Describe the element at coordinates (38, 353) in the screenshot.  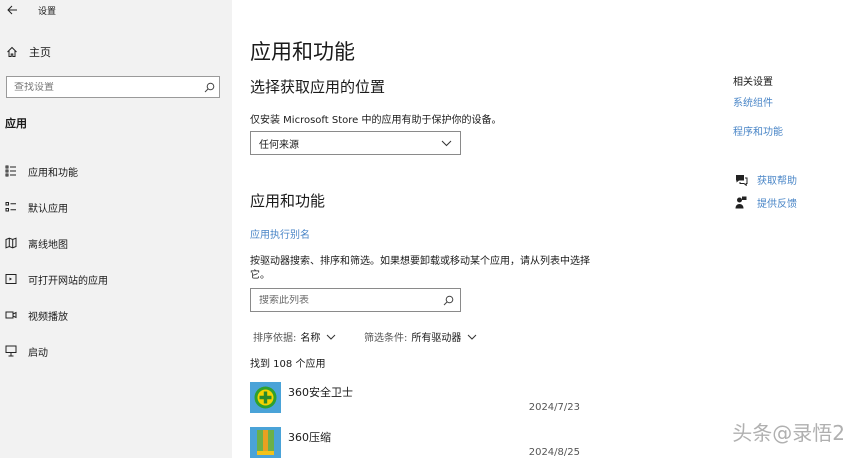
I see `sidebar-item-label: 启动` at that location.